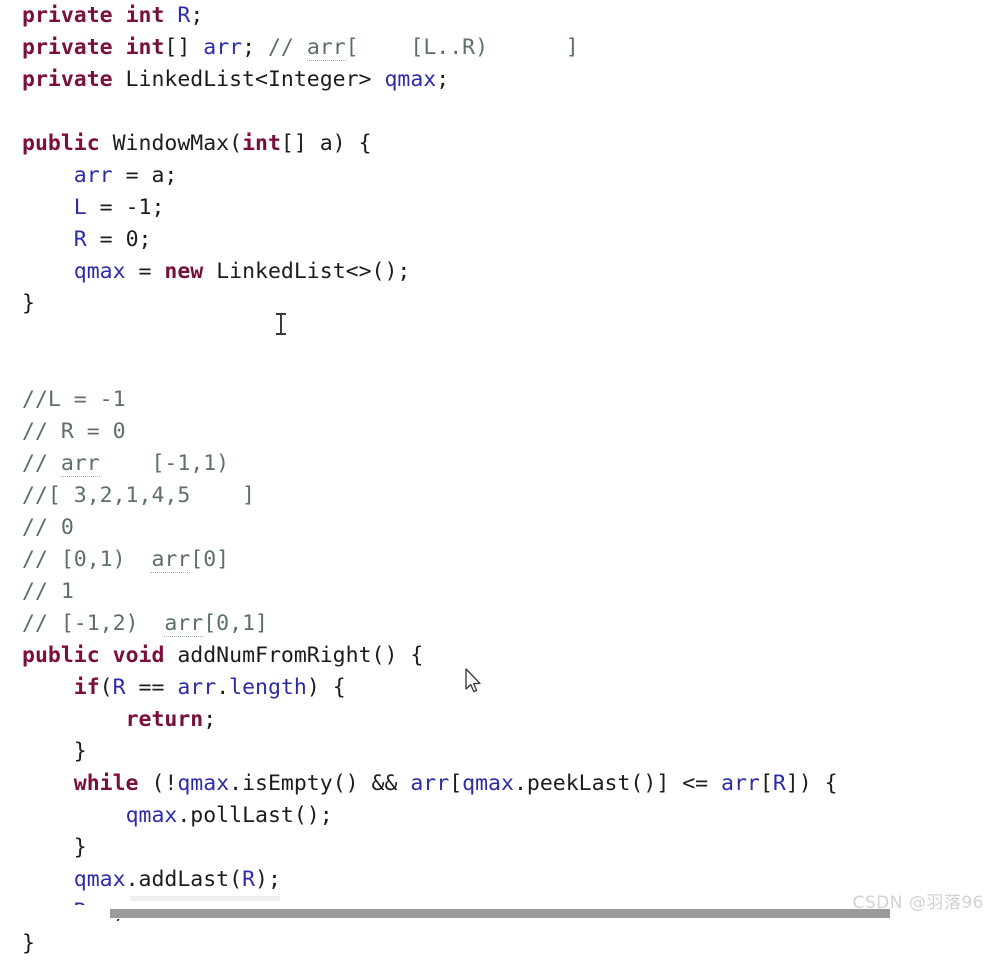 The width and height of the screenshot is (998, 960). Describe the element at coordinates (151, 687) in the screenshot. I see `code-token-plain: ==` at that location.